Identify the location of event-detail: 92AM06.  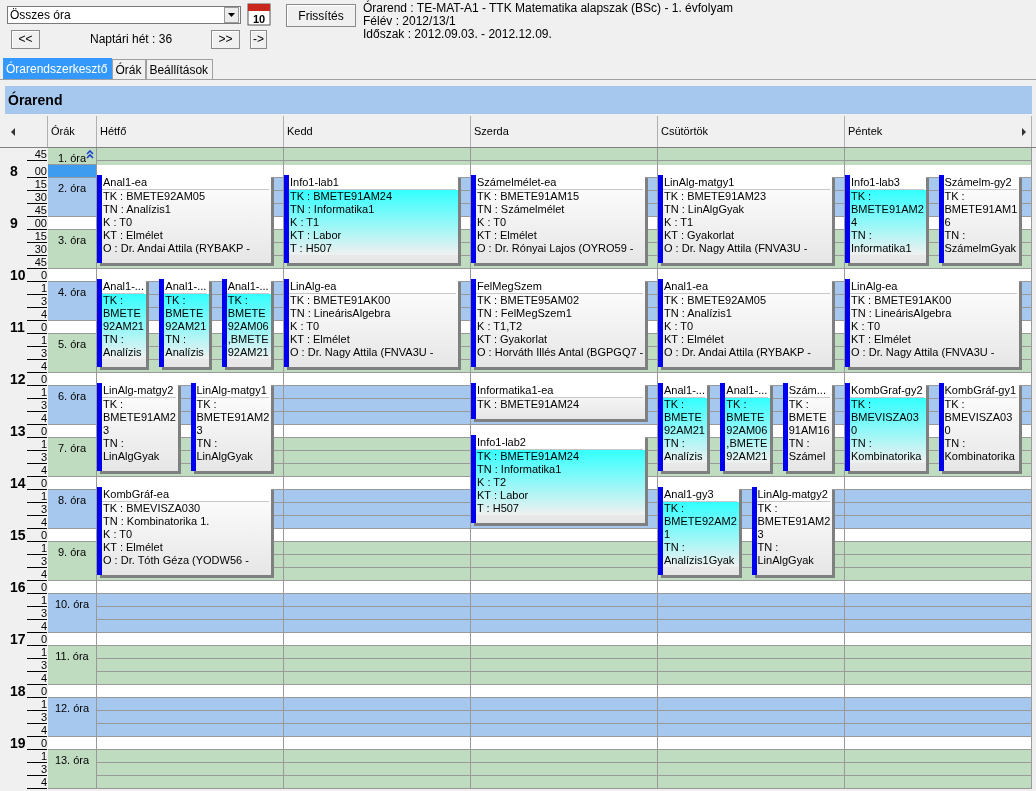
(747, 430).